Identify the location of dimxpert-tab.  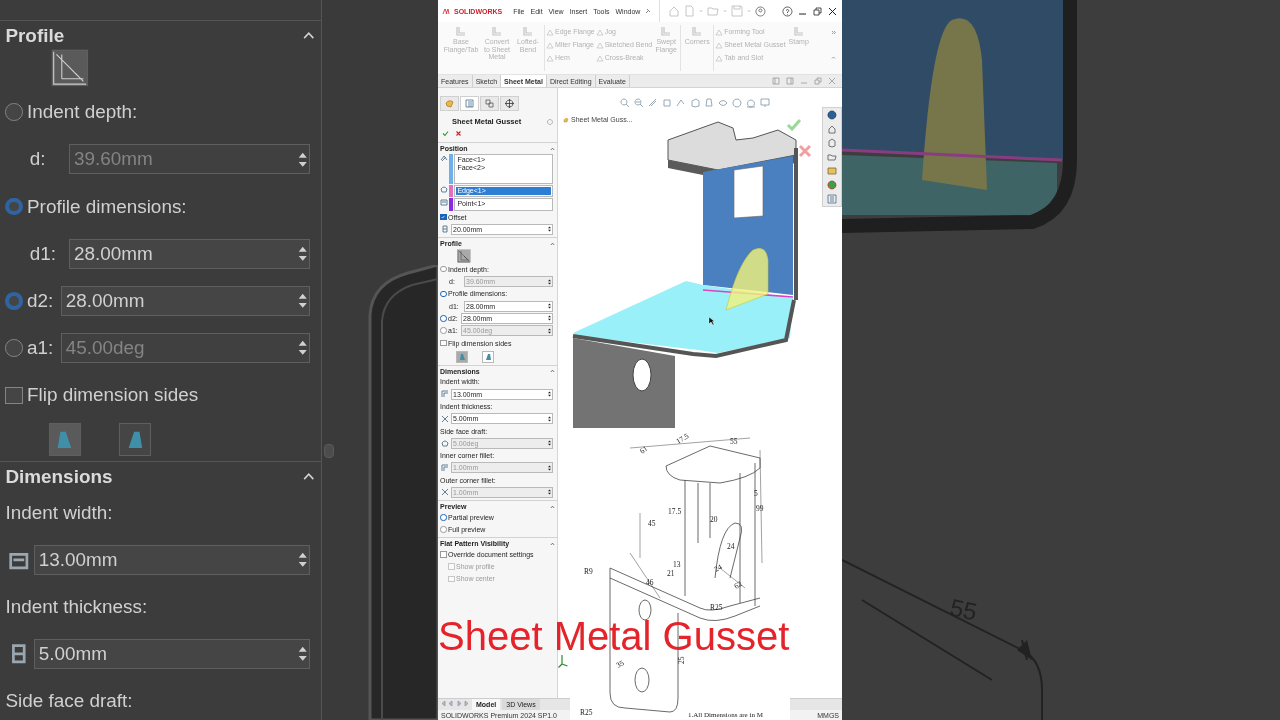
(509, 103).